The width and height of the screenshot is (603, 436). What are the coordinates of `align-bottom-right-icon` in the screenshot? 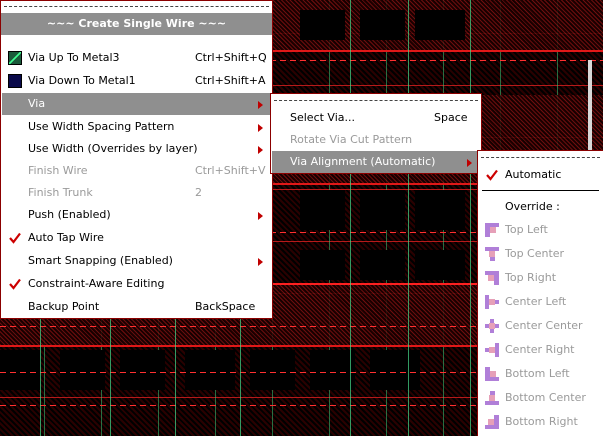 It's located at (493, 423).